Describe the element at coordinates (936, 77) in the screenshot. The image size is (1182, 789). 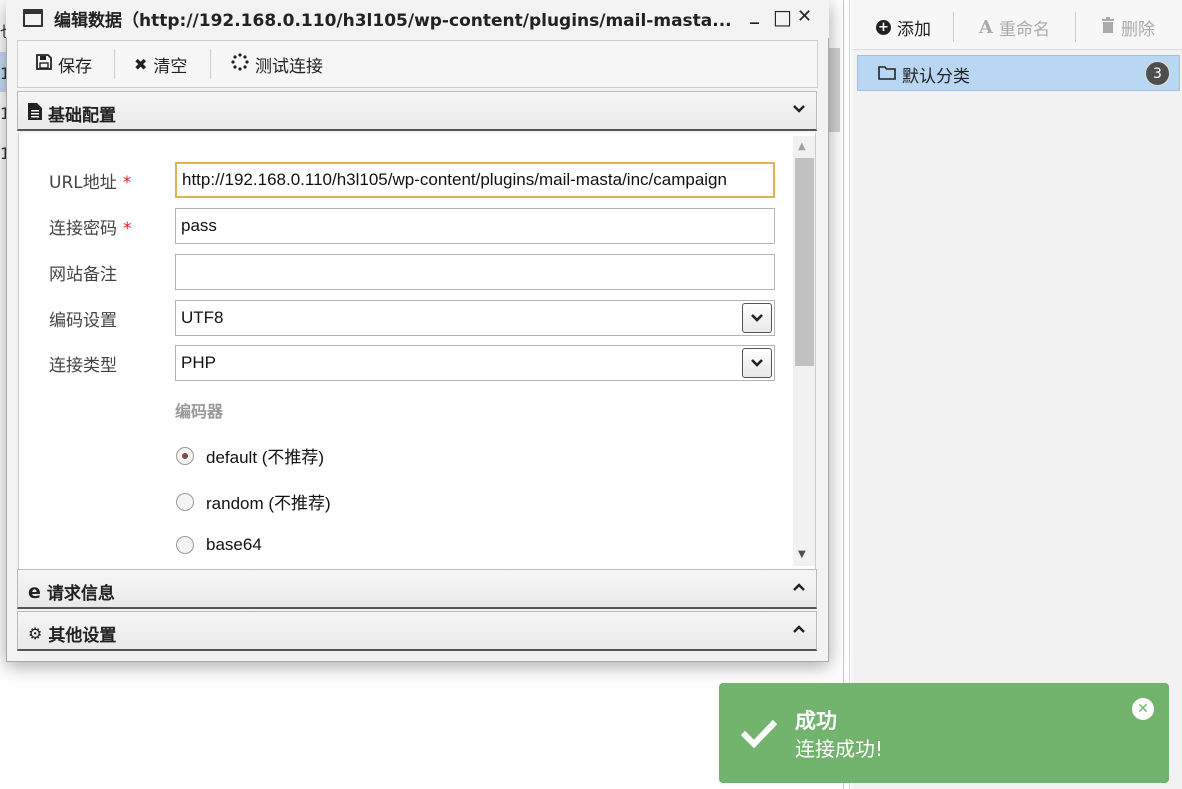
I see `category-item-label: 默认分类` at that location.